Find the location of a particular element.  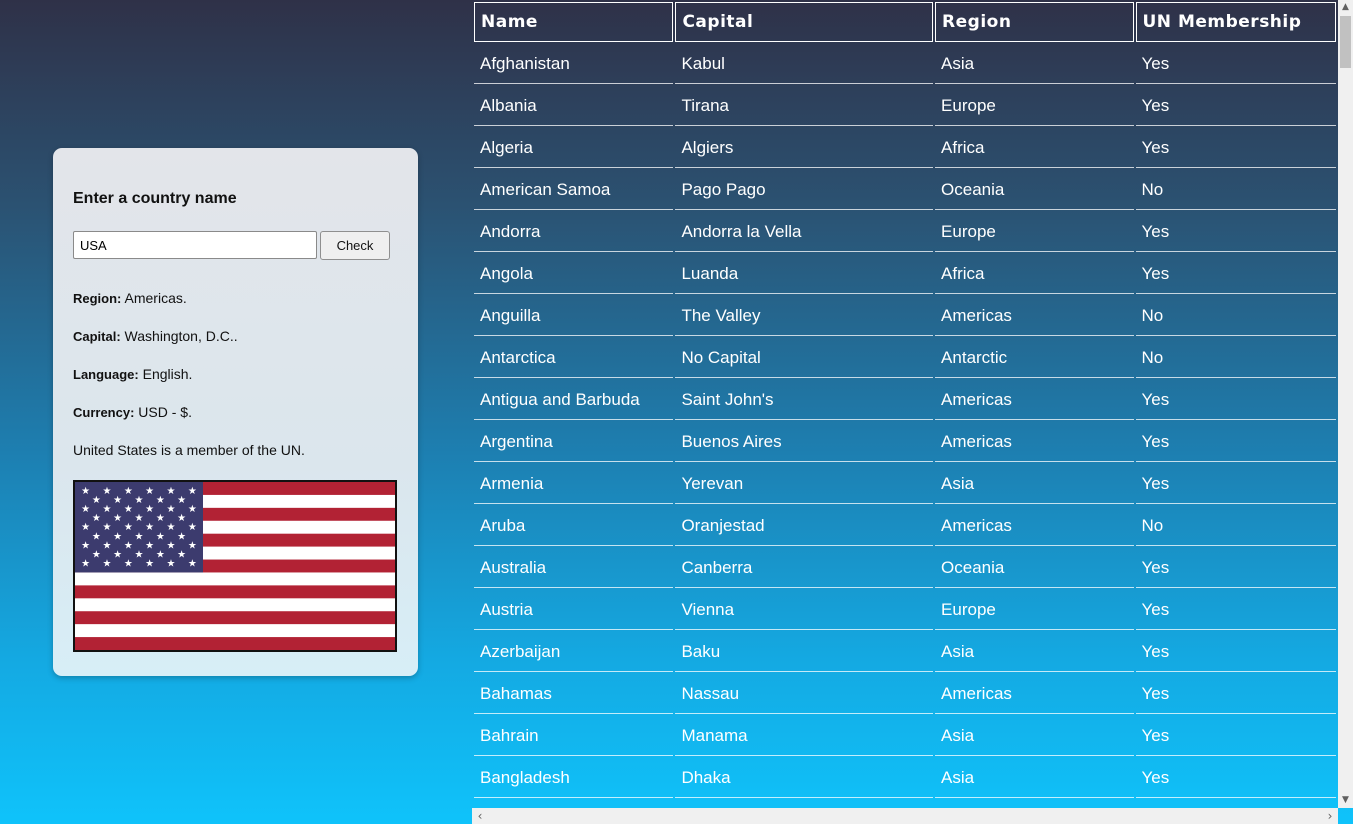

cell-name: Argentina is located at coordinates (574, 442).